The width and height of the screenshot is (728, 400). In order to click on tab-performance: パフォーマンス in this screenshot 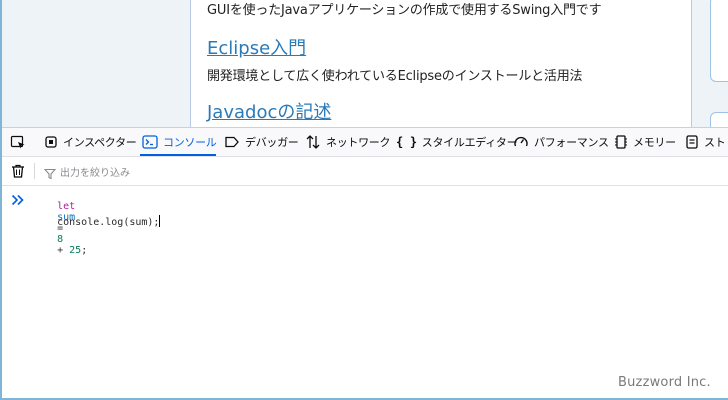, I will do `click(561, 142)`.